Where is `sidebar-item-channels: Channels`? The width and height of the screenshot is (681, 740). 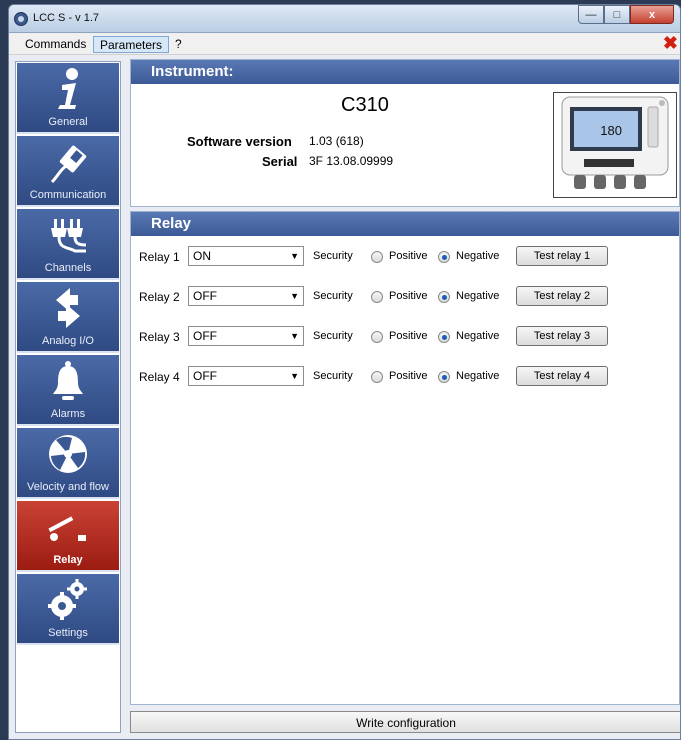 sidebar-item-channels: Channels is located at coordinates (68, 244).